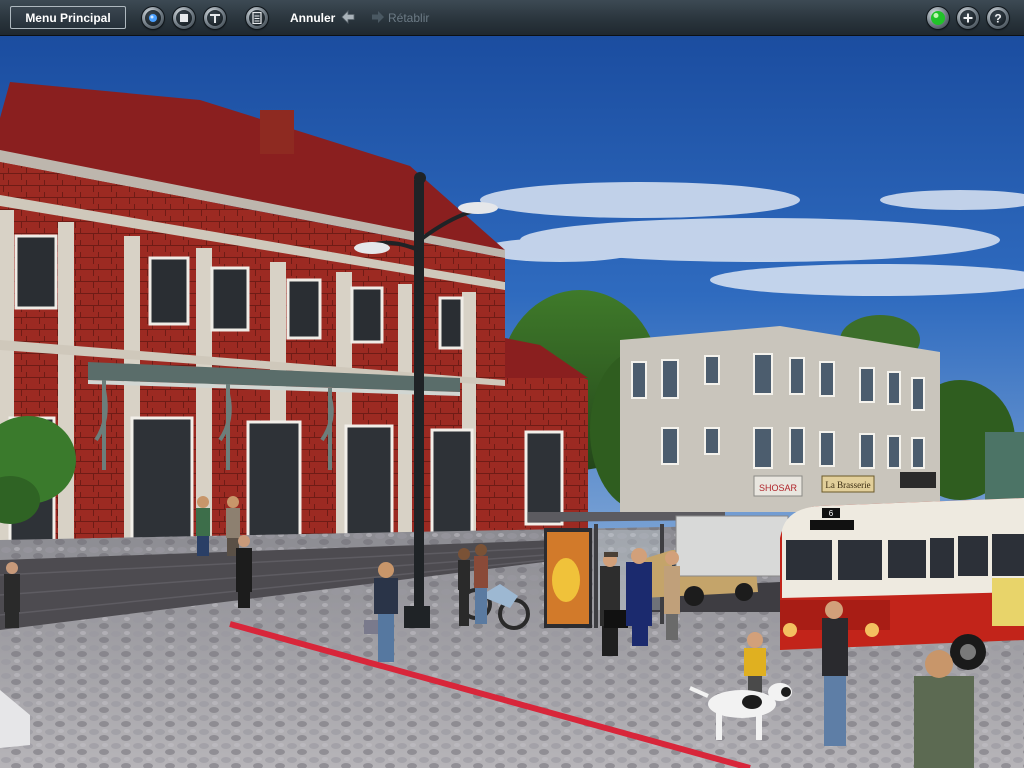  I want to click on record-button, so click(153, 18).